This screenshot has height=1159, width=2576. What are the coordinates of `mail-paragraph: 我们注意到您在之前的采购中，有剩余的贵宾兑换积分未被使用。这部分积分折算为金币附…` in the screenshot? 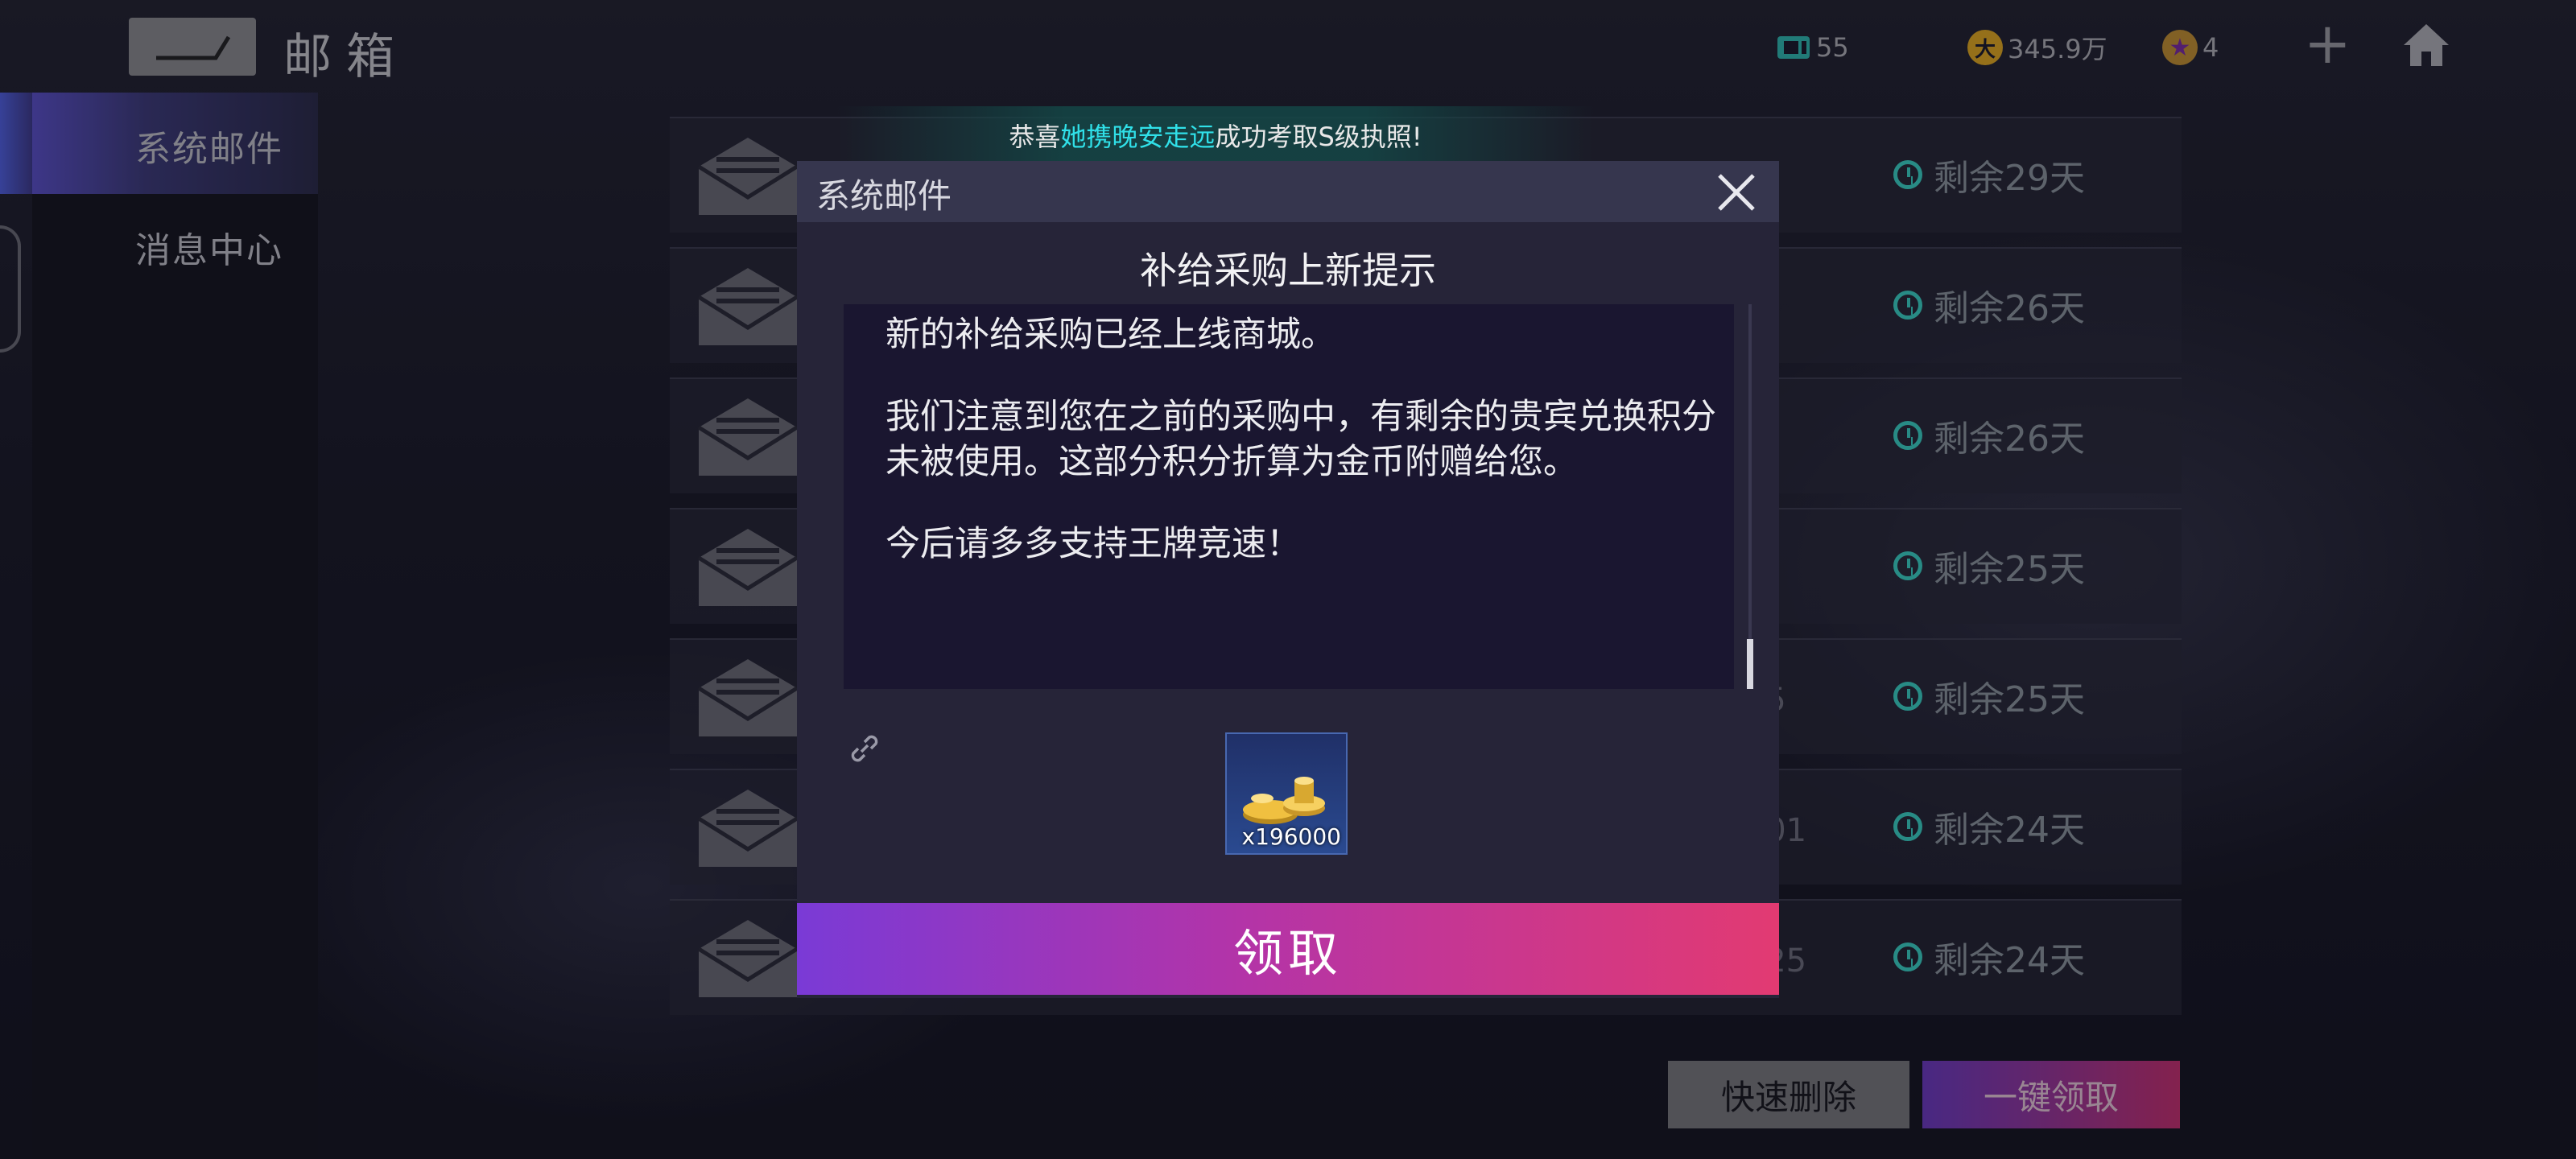 It's located at (1301, 440).